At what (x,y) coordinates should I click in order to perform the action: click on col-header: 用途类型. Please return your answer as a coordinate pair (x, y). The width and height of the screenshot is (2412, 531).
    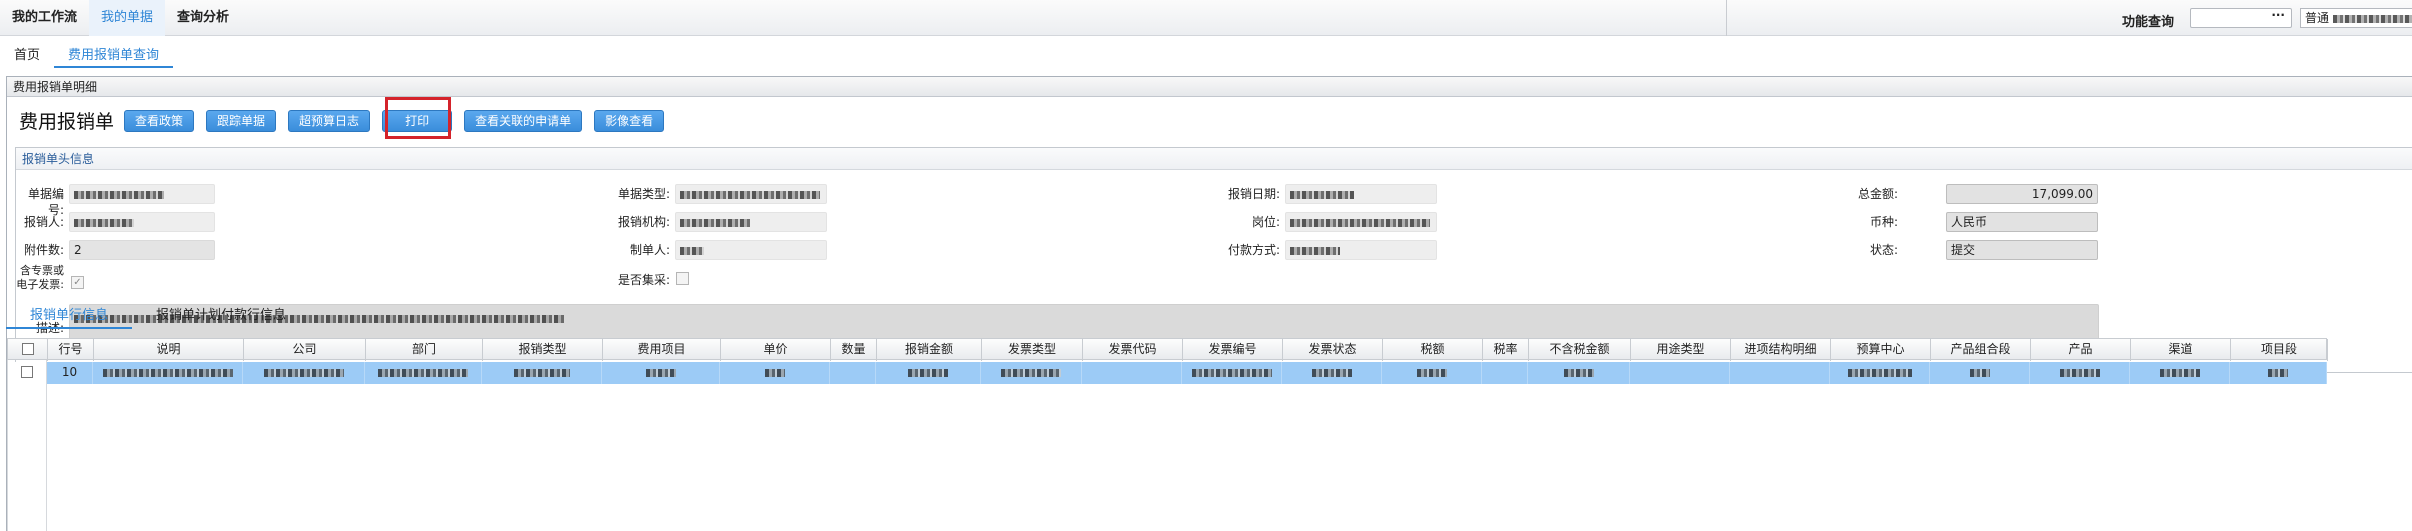
    Looking at the image, I should click on (1681, 350).